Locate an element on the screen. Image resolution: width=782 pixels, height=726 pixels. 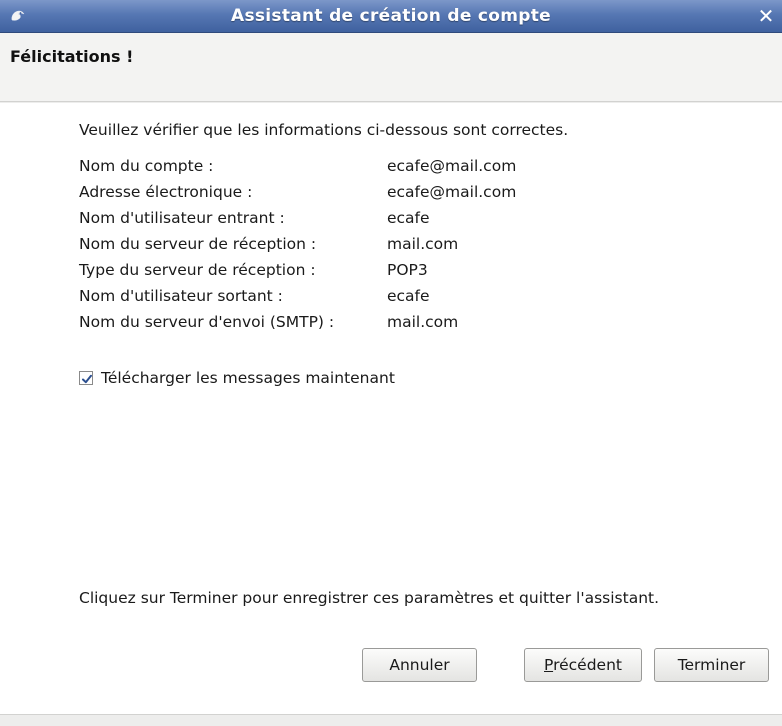
previous-button: Précédent is located at coordinates (583, 665).